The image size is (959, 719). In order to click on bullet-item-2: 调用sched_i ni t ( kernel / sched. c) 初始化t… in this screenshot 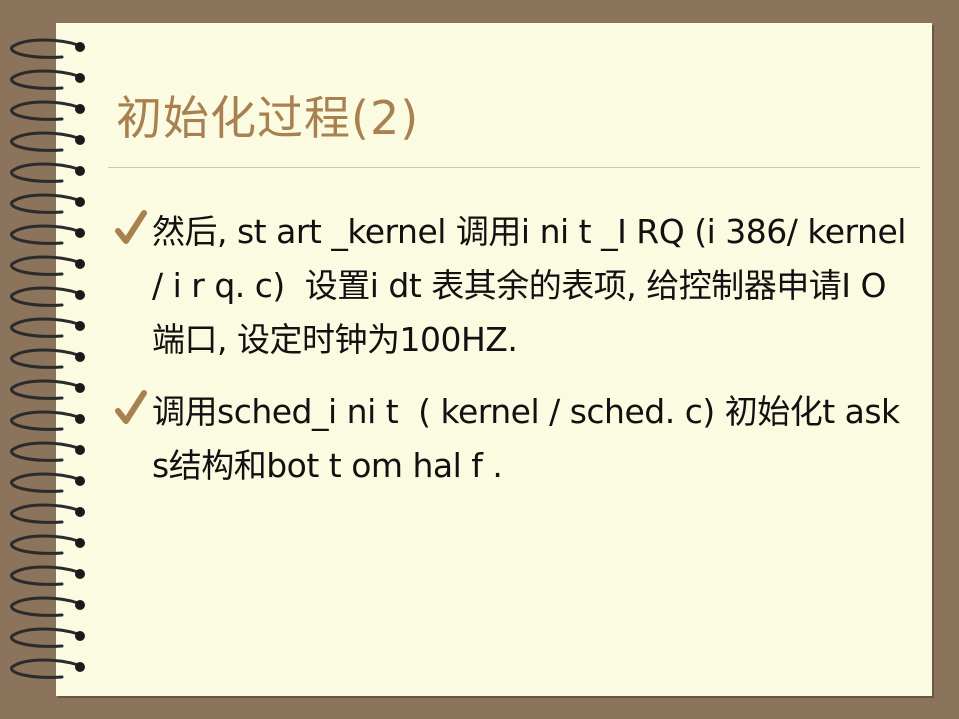, I will do `click(514, 439)`.